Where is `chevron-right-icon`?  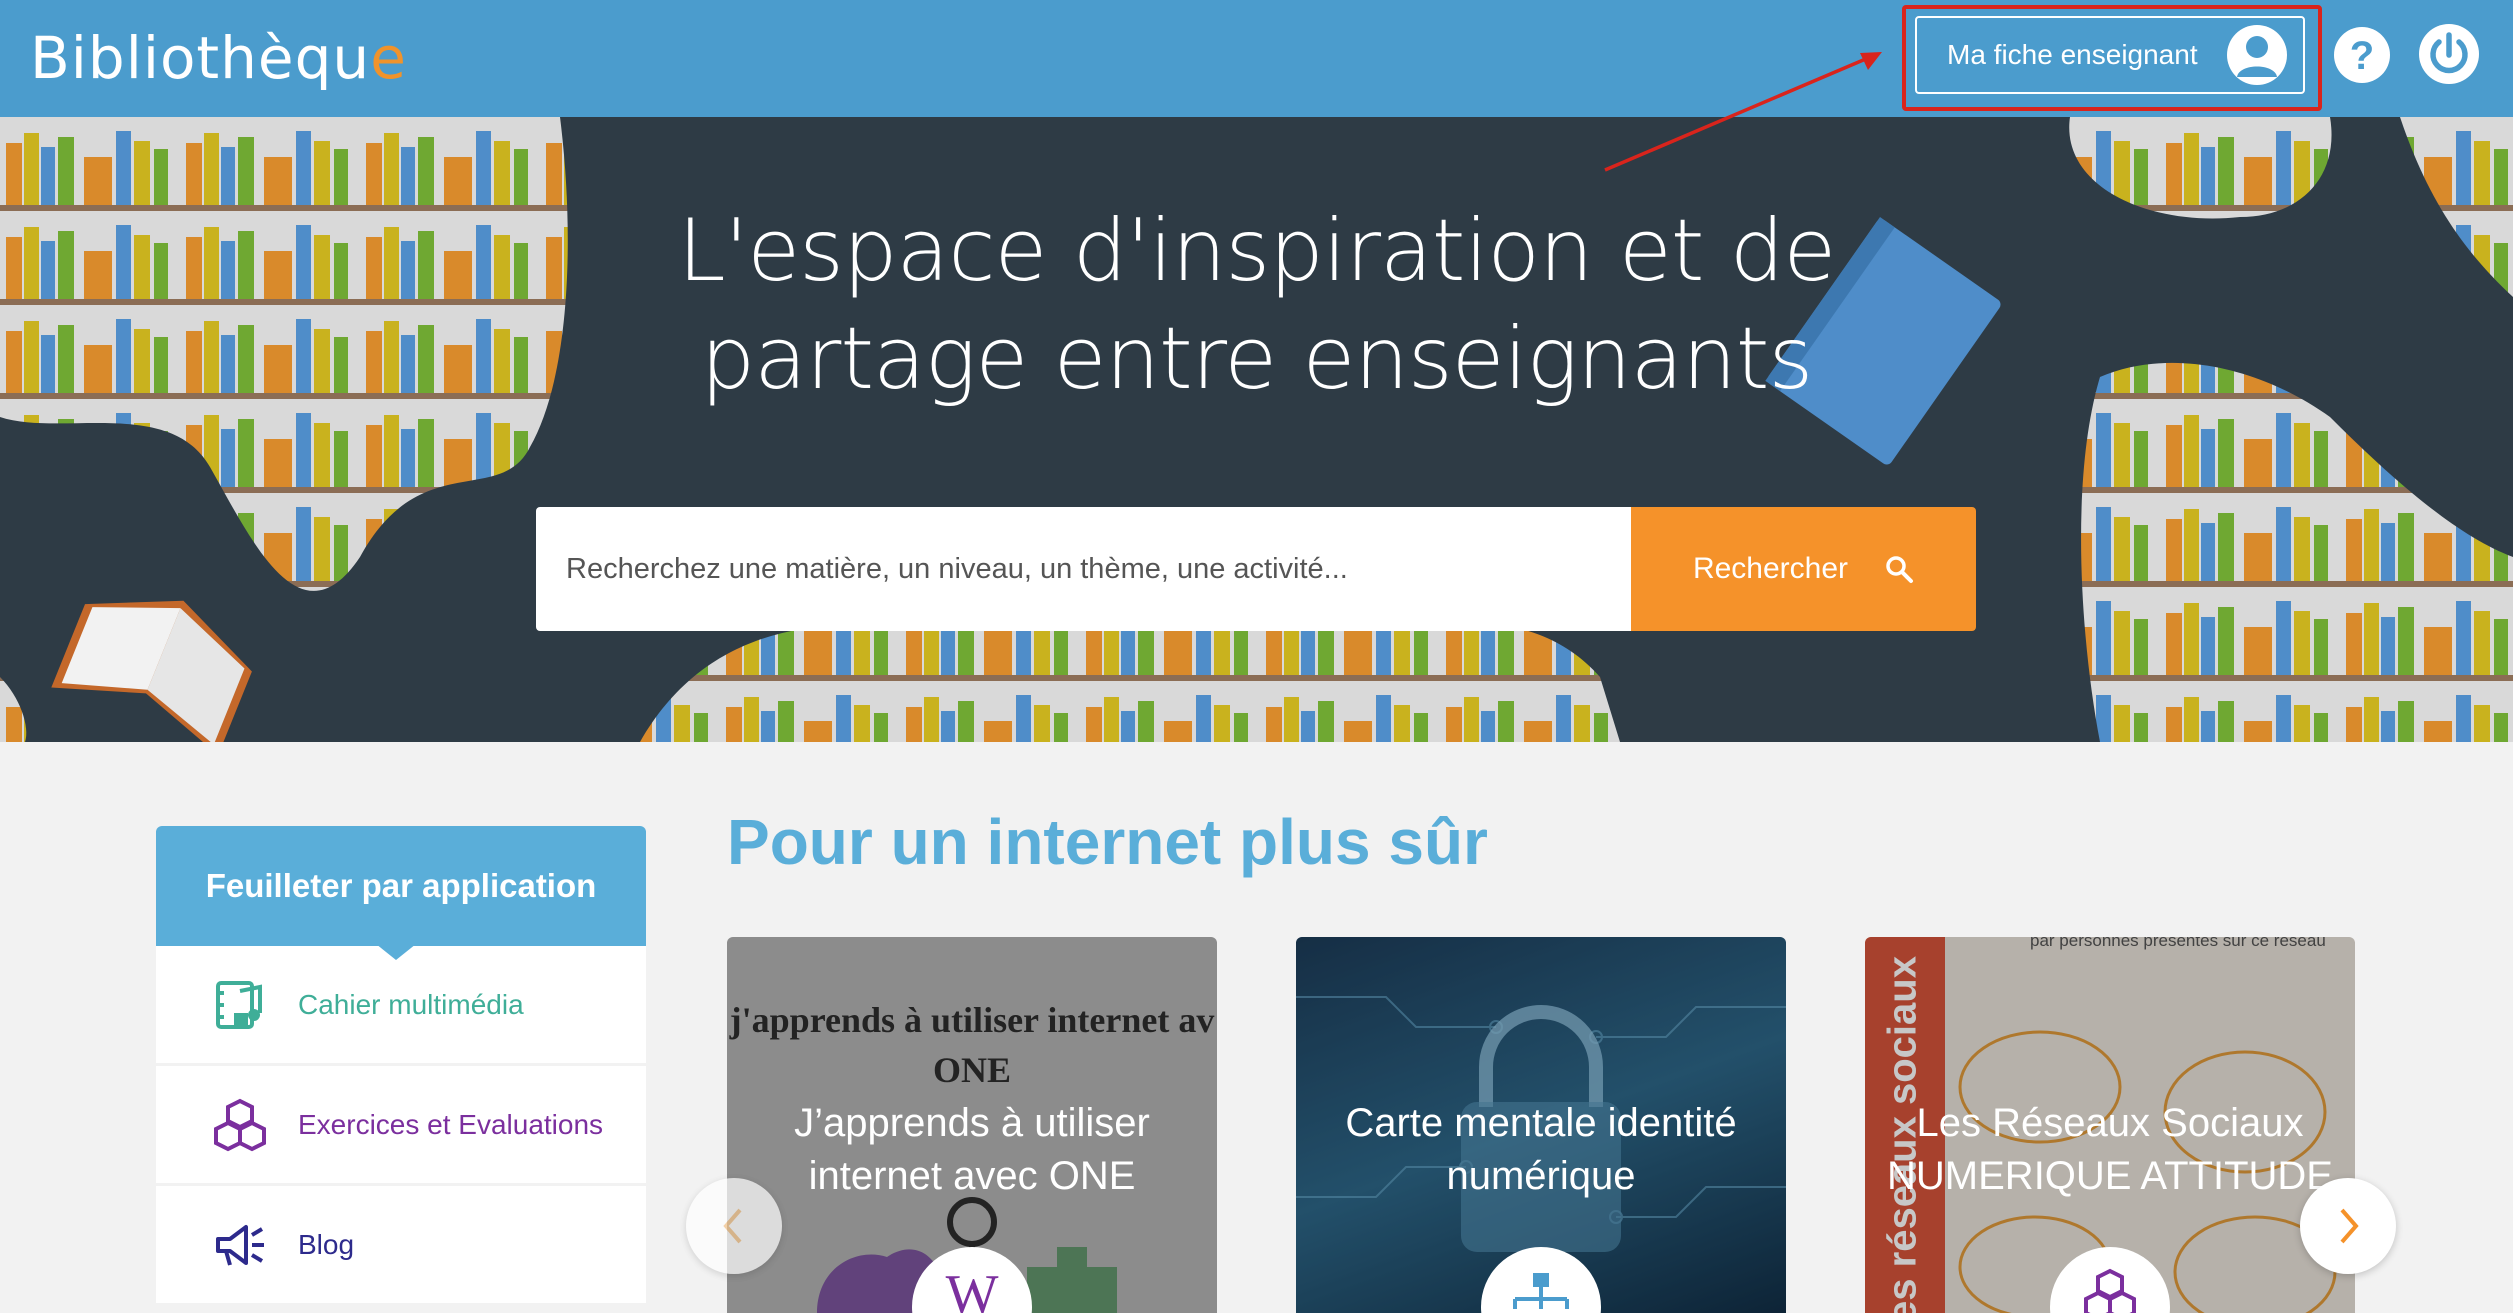 chevron-right-icon is located at coordinates (2349, 1226).